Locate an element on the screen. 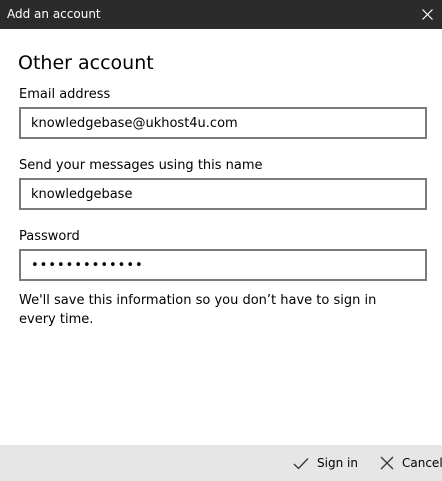 This screenshot has width=442, height=481. cancel-button: Cancel is located at coordinates (411, 463).